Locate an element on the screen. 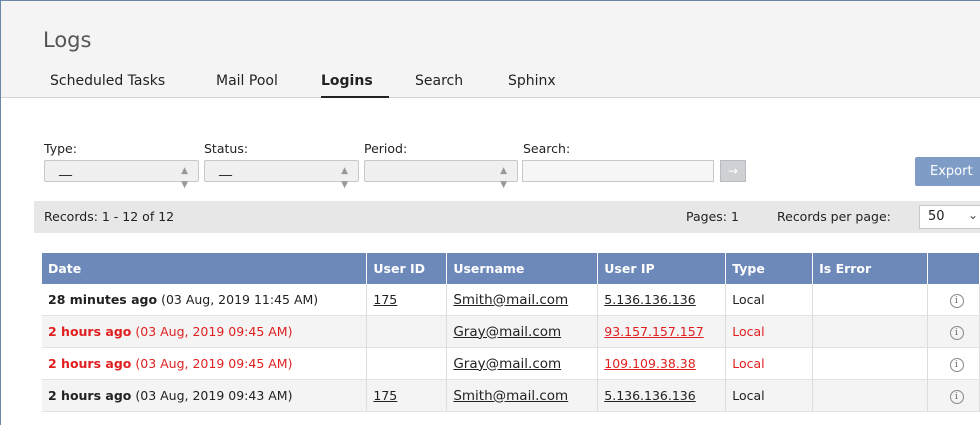 The height and width of the screenshot is (425, 980). records-per-page-value: 50 is located at coordinates (936, 216).